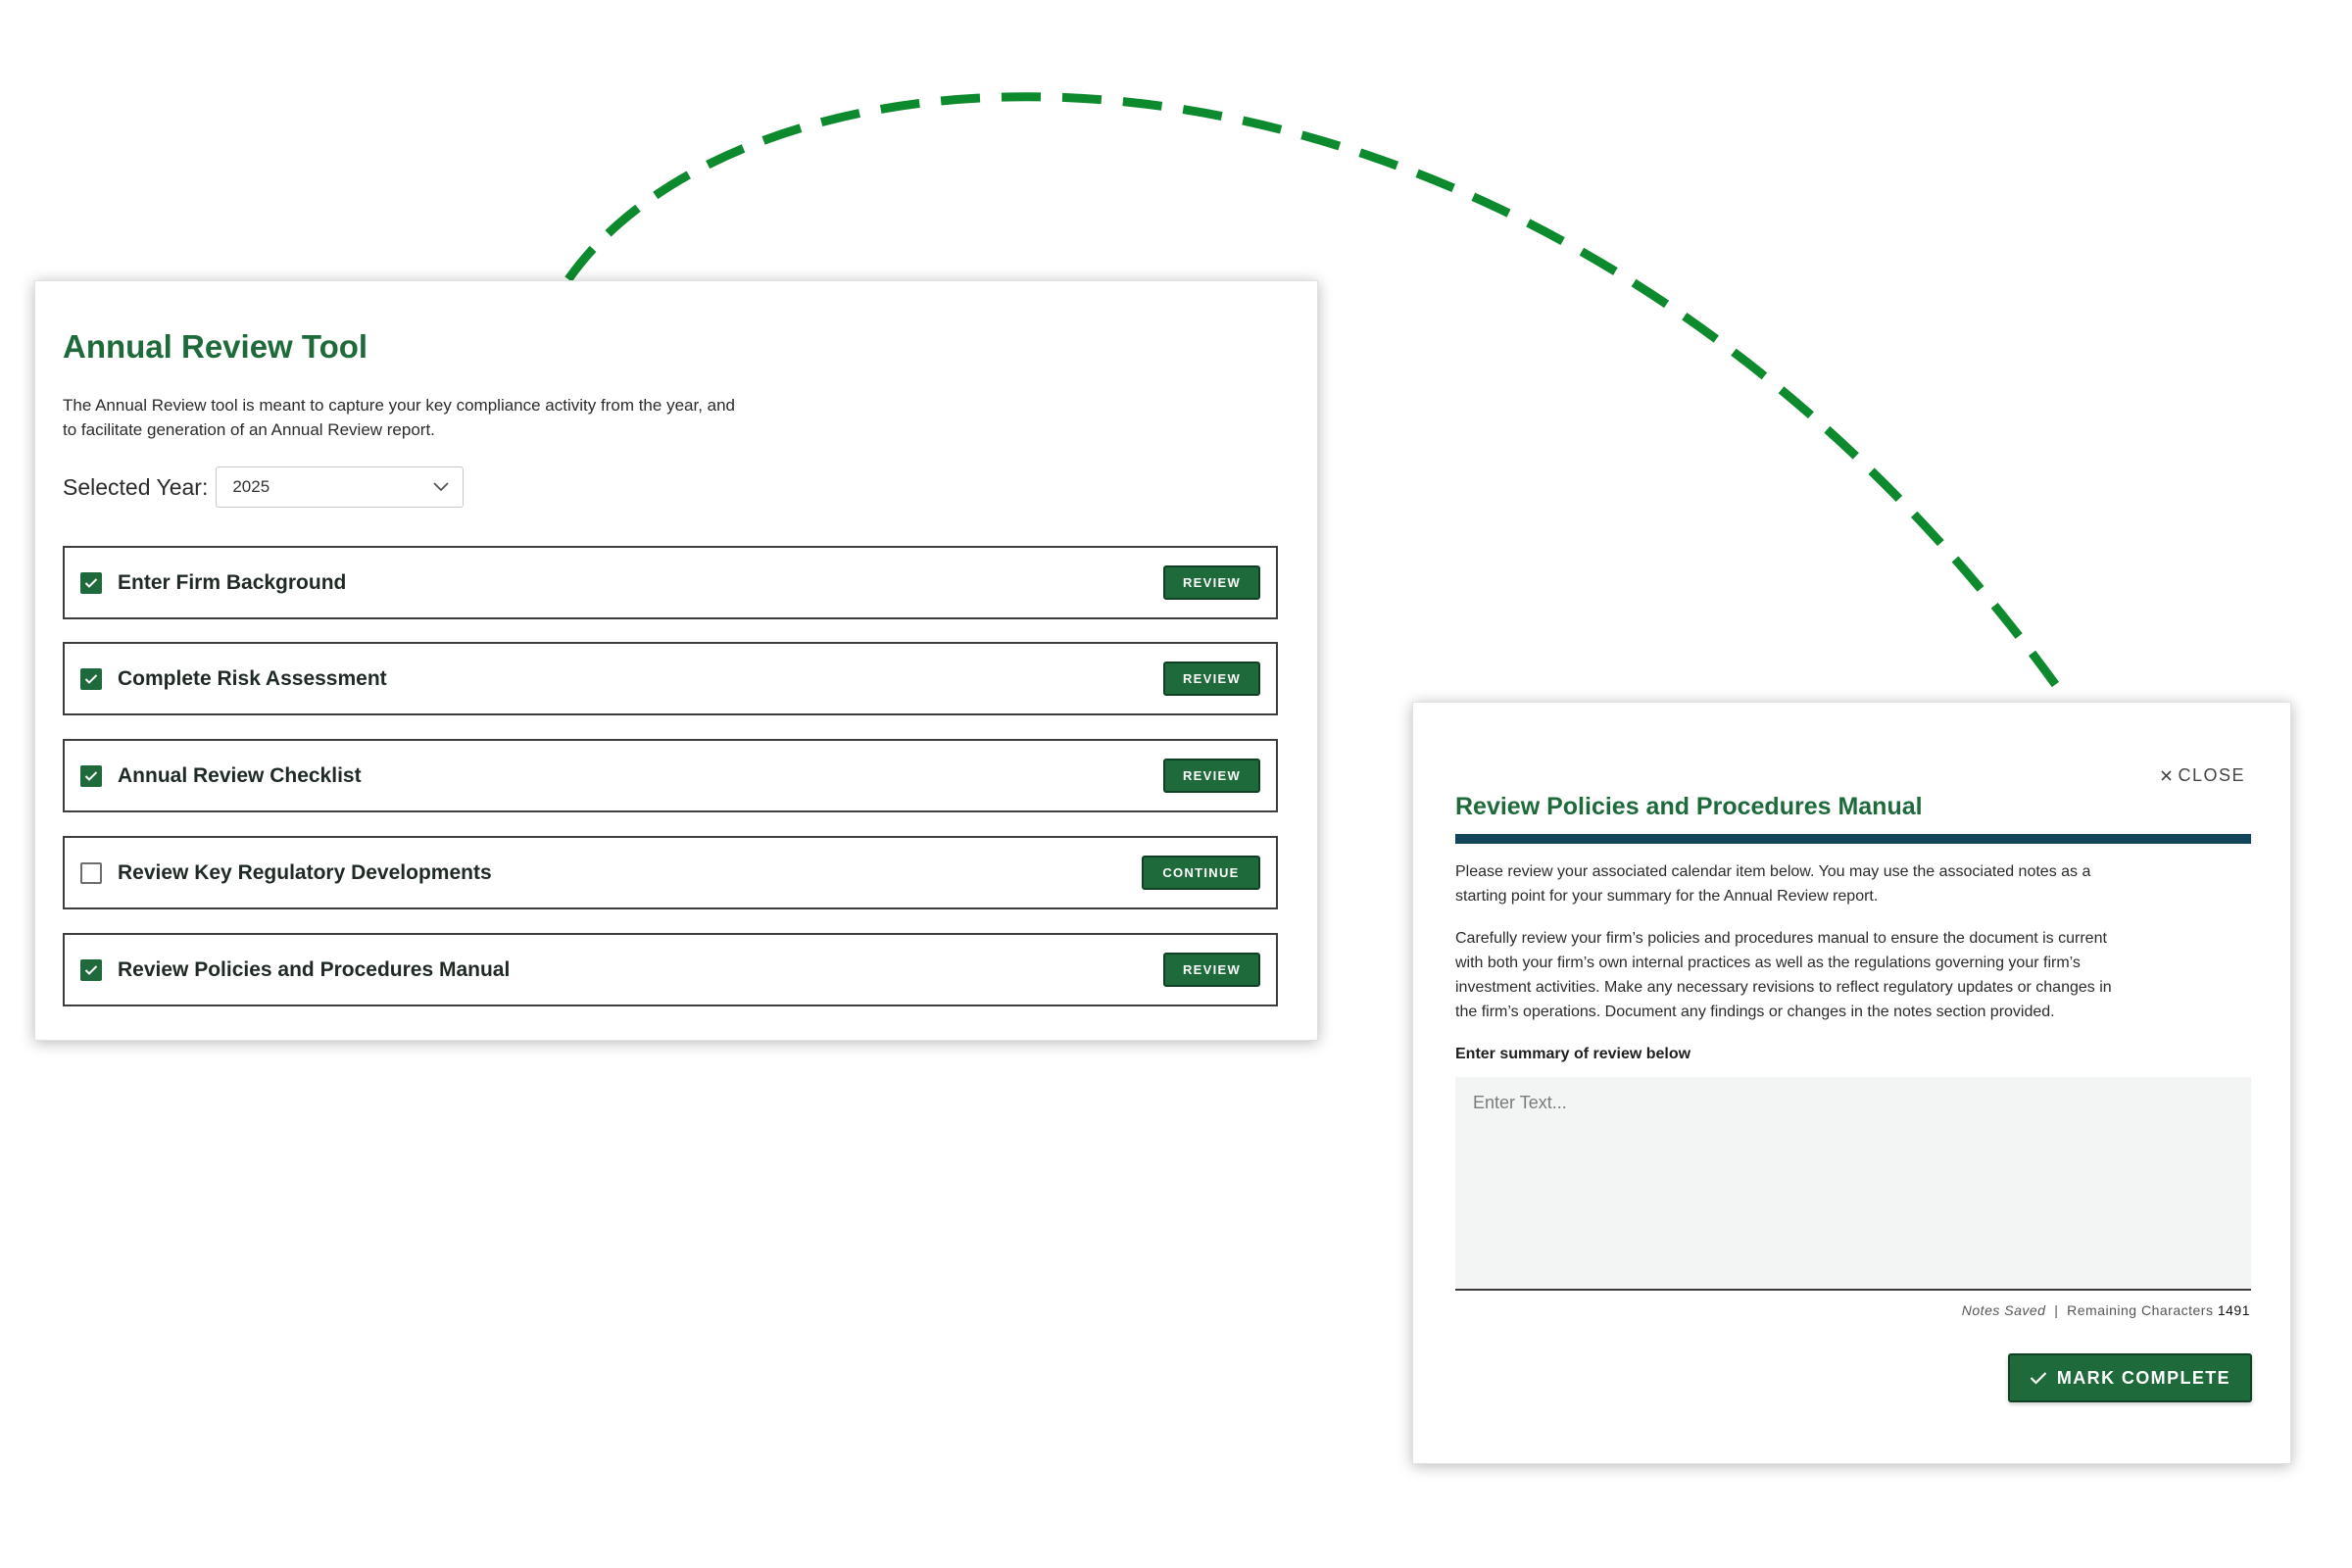 This screenshot has width=2352, height=1568. I want to click on remaining-characters-count: 1491, so click(2233, 1310).